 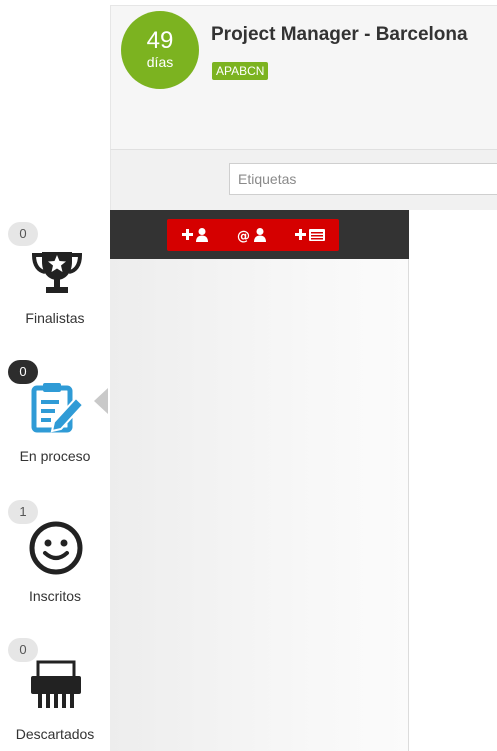 What do you see at coordinates (57, 407) in the screenshot?
I see `edit-document-icon` at bounding box center [57, 407].